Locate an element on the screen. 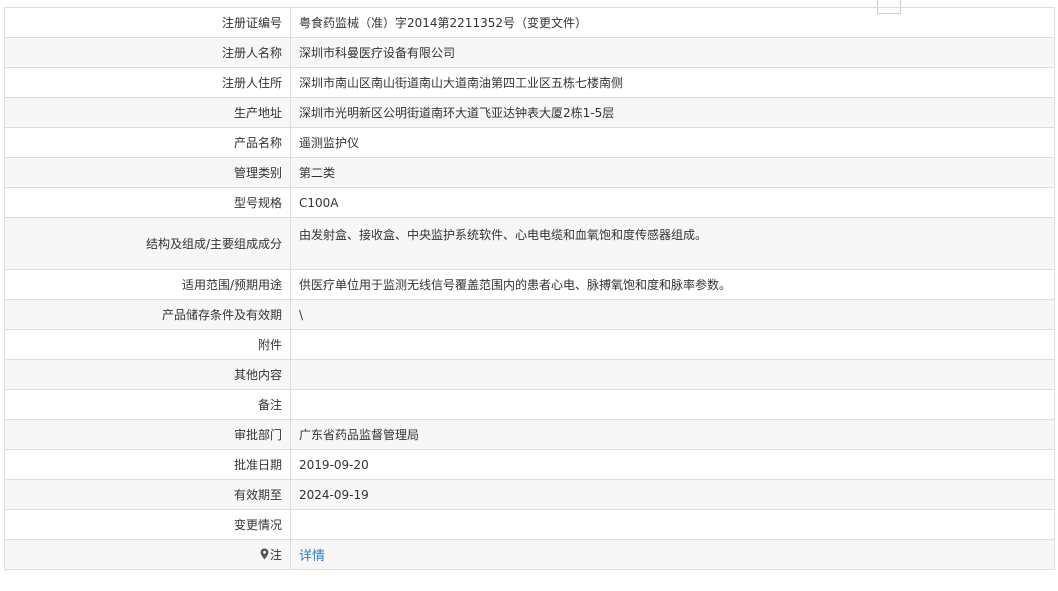 The image size is (1058, 591). row-value: 深圳市光明新区公明街道南环大道飞亚达钟表大厦2栋1-5层 is located at coordinates (672, 112).